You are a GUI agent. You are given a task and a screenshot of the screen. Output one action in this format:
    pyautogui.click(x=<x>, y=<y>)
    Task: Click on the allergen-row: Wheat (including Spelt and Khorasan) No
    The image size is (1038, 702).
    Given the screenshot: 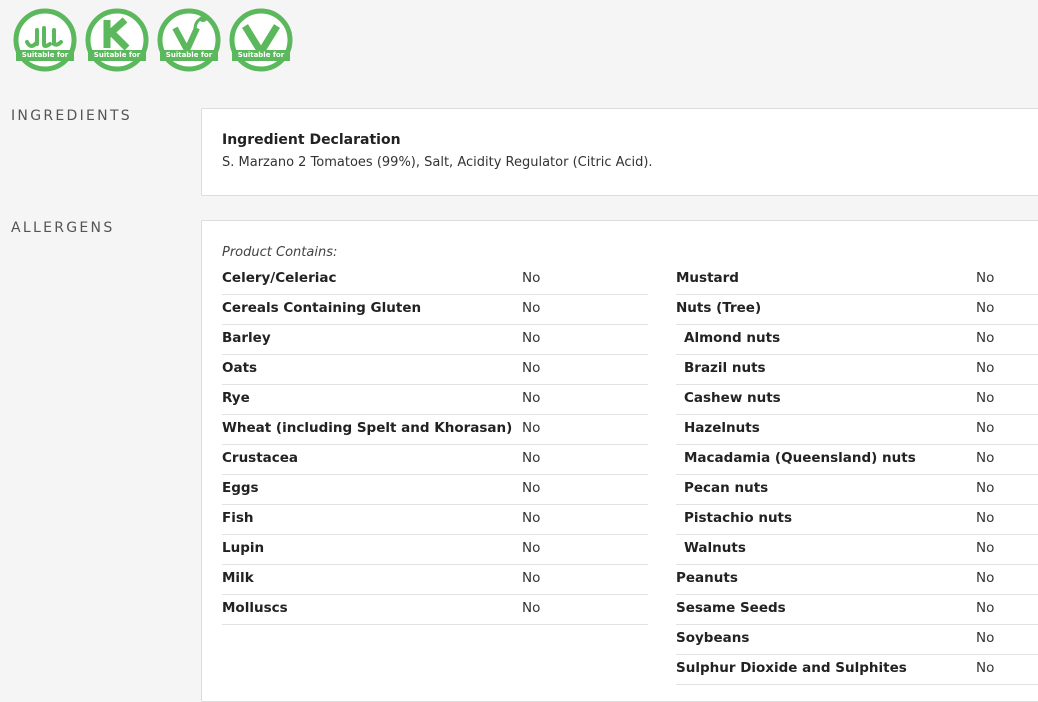 What is the action you would take?
    pyautogui.click(x=435, y=430)
    